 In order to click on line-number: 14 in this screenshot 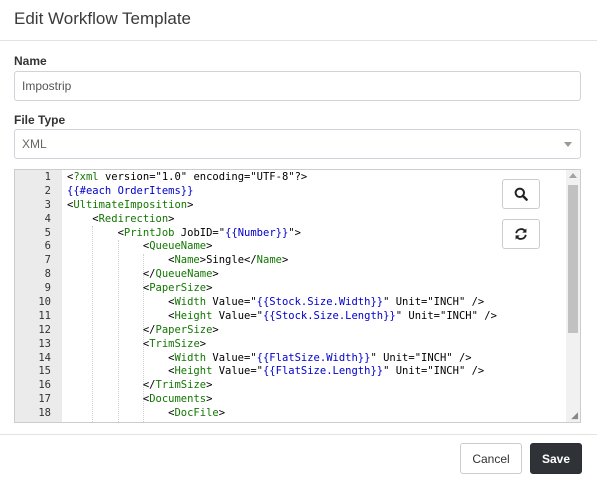, I will do `click(44, 357)`.